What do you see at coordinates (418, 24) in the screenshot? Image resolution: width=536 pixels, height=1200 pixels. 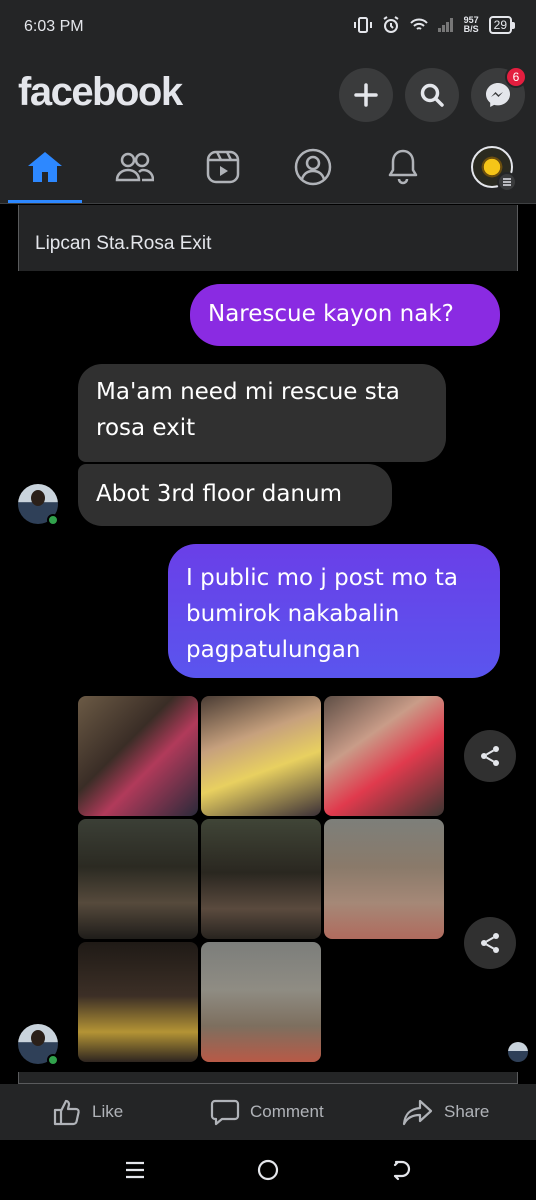 I see `wifi-icon` at bounding box center [418, 24].